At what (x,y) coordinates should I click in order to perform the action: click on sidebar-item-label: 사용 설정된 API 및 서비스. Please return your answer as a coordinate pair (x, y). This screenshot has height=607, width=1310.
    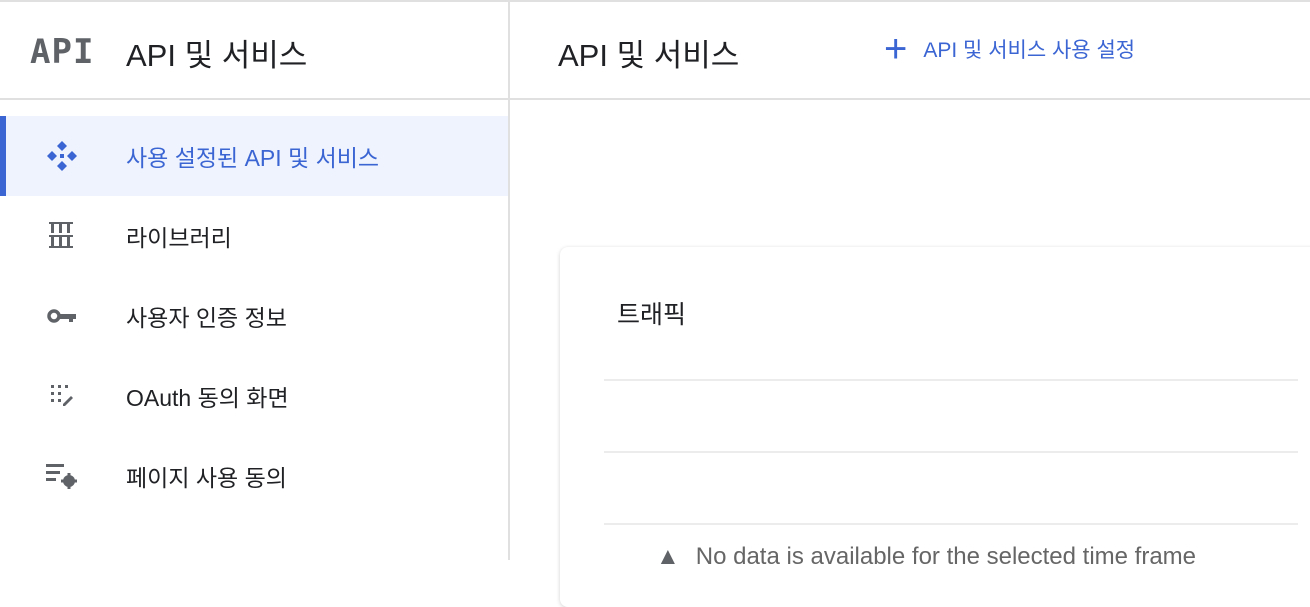
    Looking at the image, I should click on (253, 158).